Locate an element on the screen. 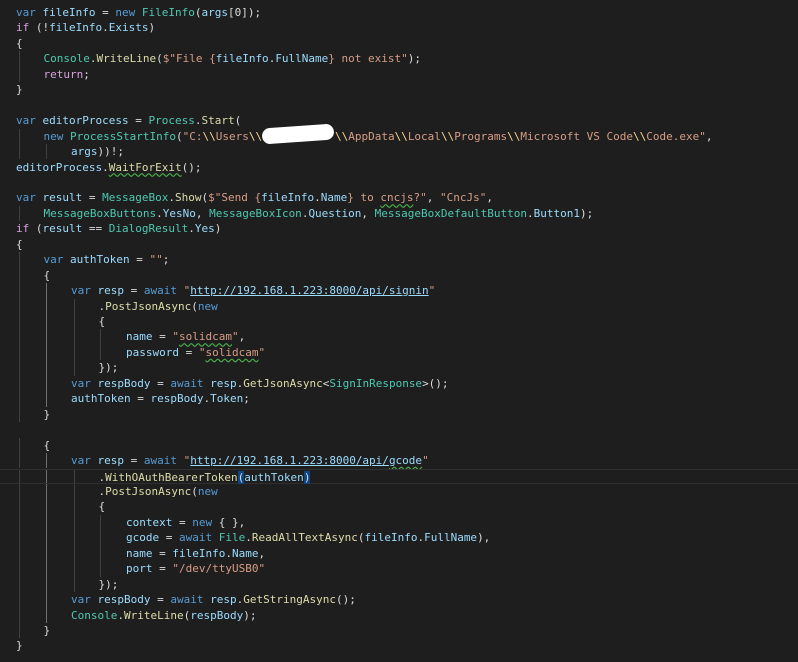 Image resolution: width=798 pixels, height=662 pixels. code-token: MessageBoxDefaultButton is located at coordinates (450, 213).